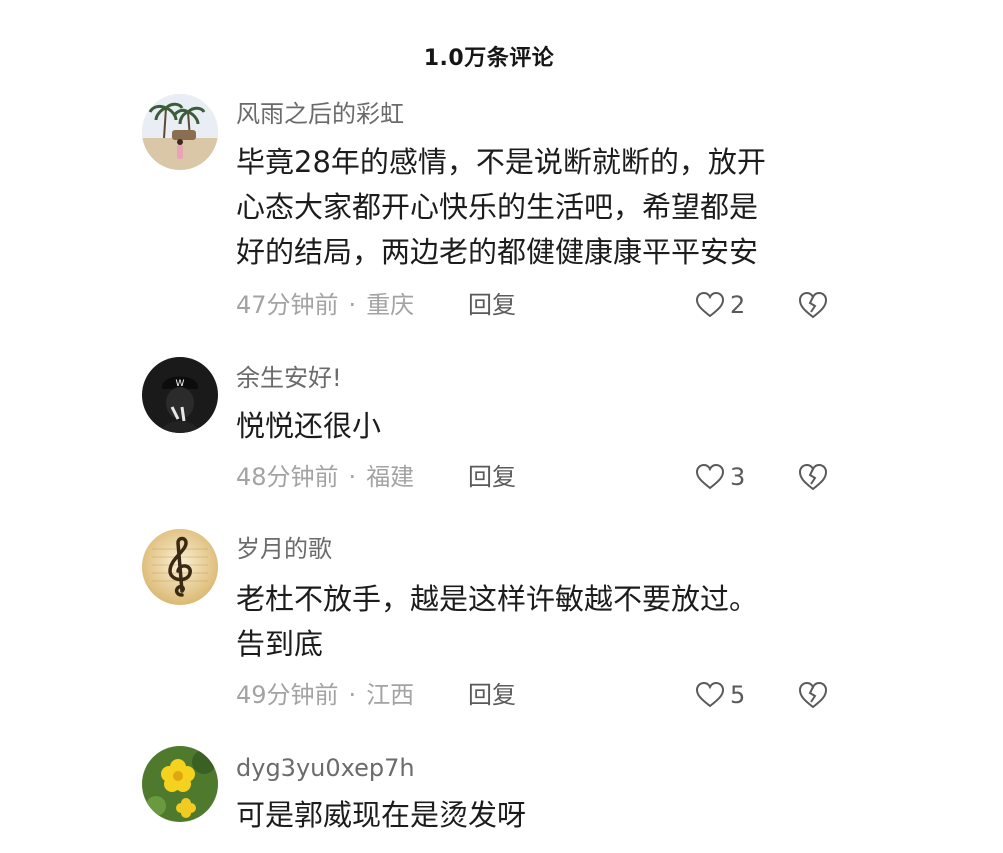 Image resolution: width=1003 pixels, height=853 pixels. I want to click on comment-time: 49分钟前, so click(287, 695).